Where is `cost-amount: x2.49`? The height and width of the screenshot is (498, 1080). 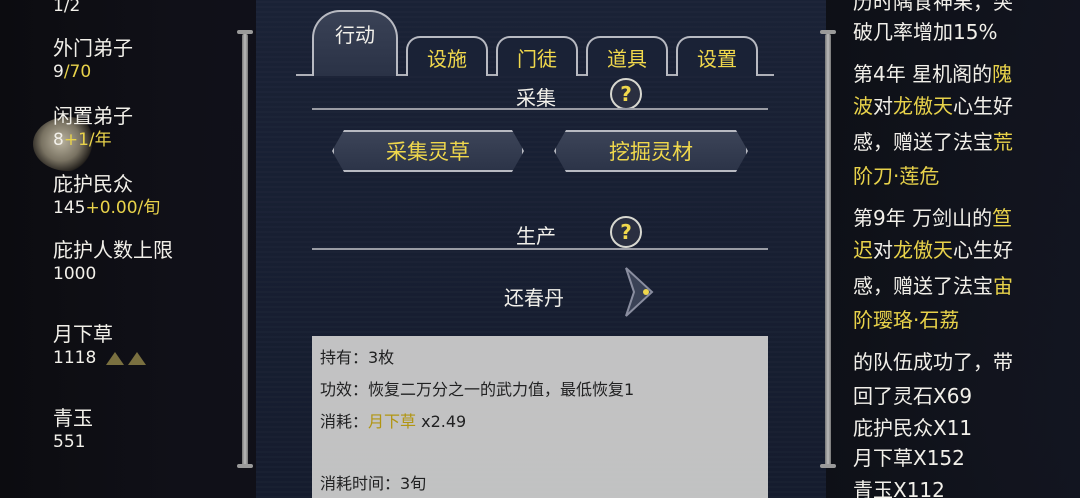 cost-amount: x2.49 is located at coordinates (441, 421).